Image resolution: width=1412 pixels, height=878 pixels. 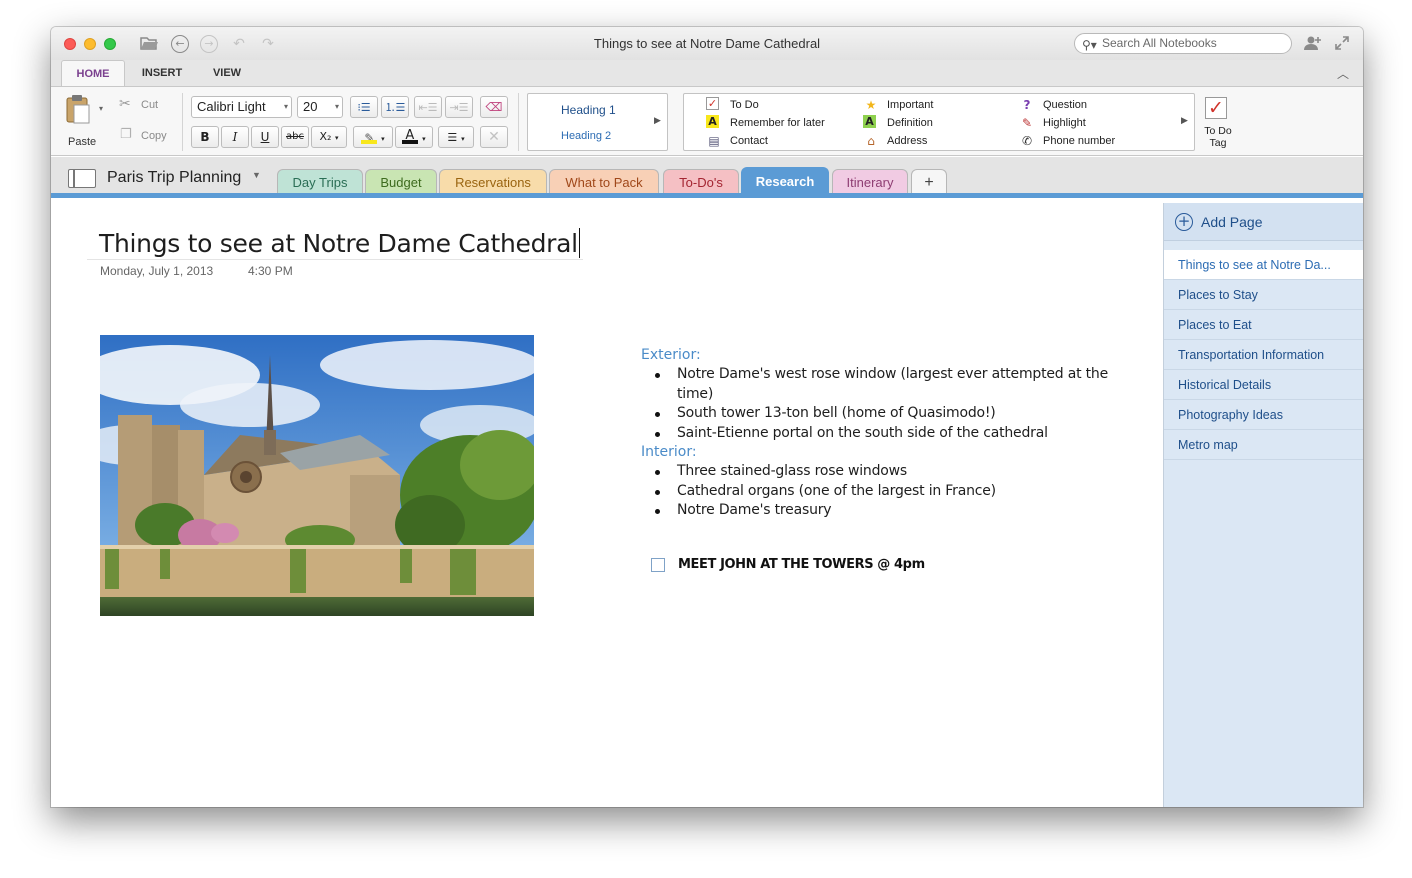 I want to click on add-section-button: +, so click(x=929, y=182).